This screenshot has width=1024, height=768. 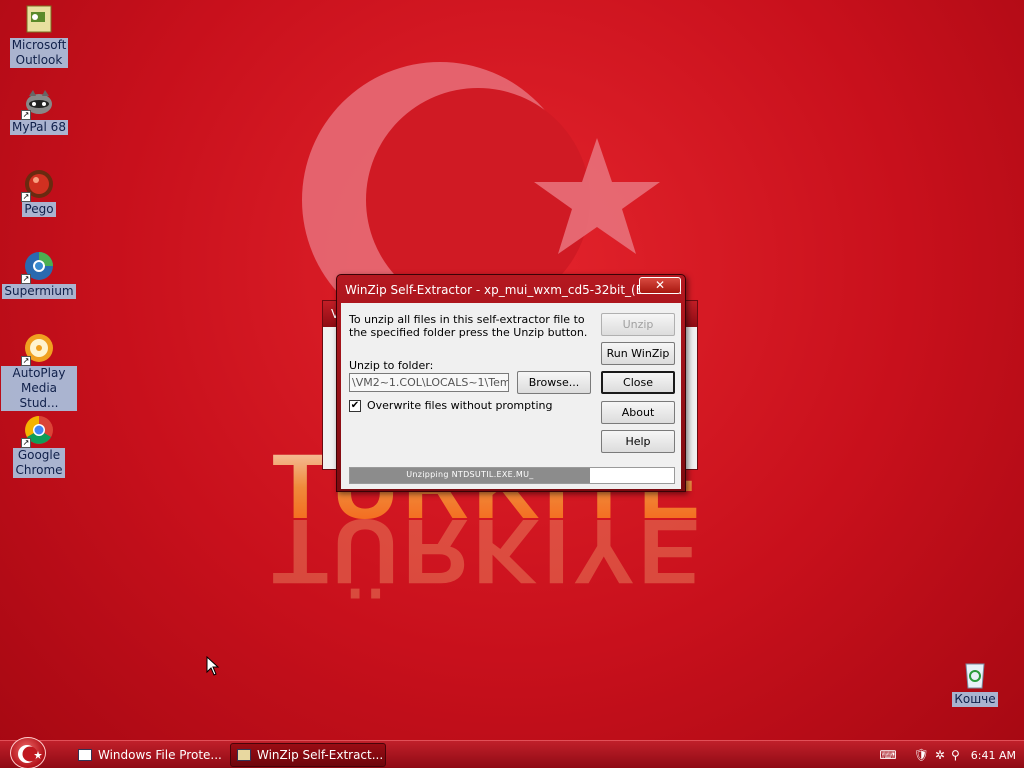 I want to click on desktop-icon-mypal: ↗ MyPal 68, so click(x=39, y=110).